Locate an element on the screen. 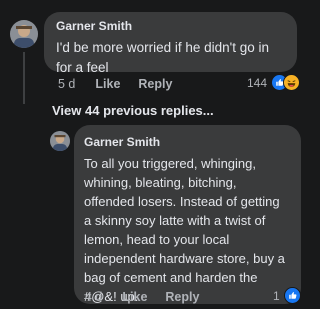 Image resolution: width=320 pixels, height=309 pixels. comment-actions: 5 d Like Reply is located at coordinates (124, 84).